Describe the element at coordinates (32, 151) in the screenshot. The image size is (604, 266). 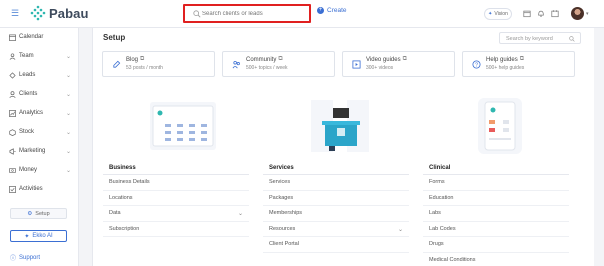
I see `sidebar-item-label: Marketing` at that location.